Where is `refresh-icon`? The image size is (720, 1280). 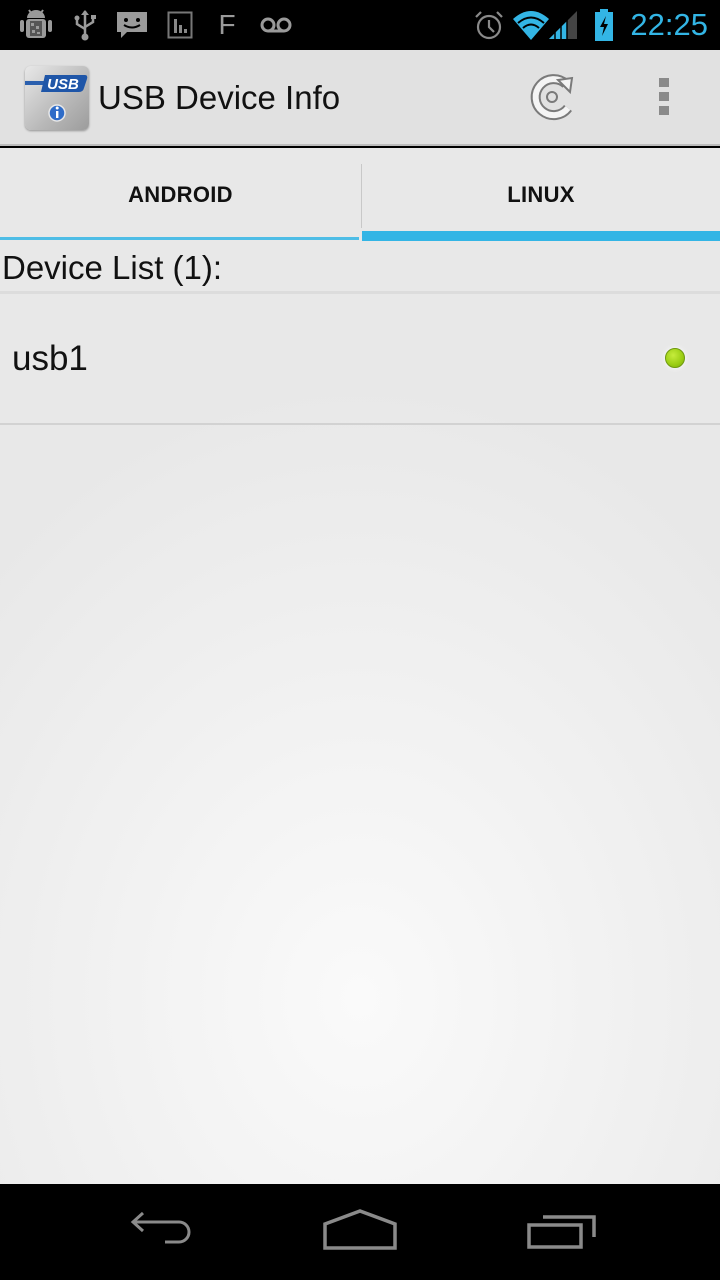
refresh-icon is located at coordinates (552, 98).